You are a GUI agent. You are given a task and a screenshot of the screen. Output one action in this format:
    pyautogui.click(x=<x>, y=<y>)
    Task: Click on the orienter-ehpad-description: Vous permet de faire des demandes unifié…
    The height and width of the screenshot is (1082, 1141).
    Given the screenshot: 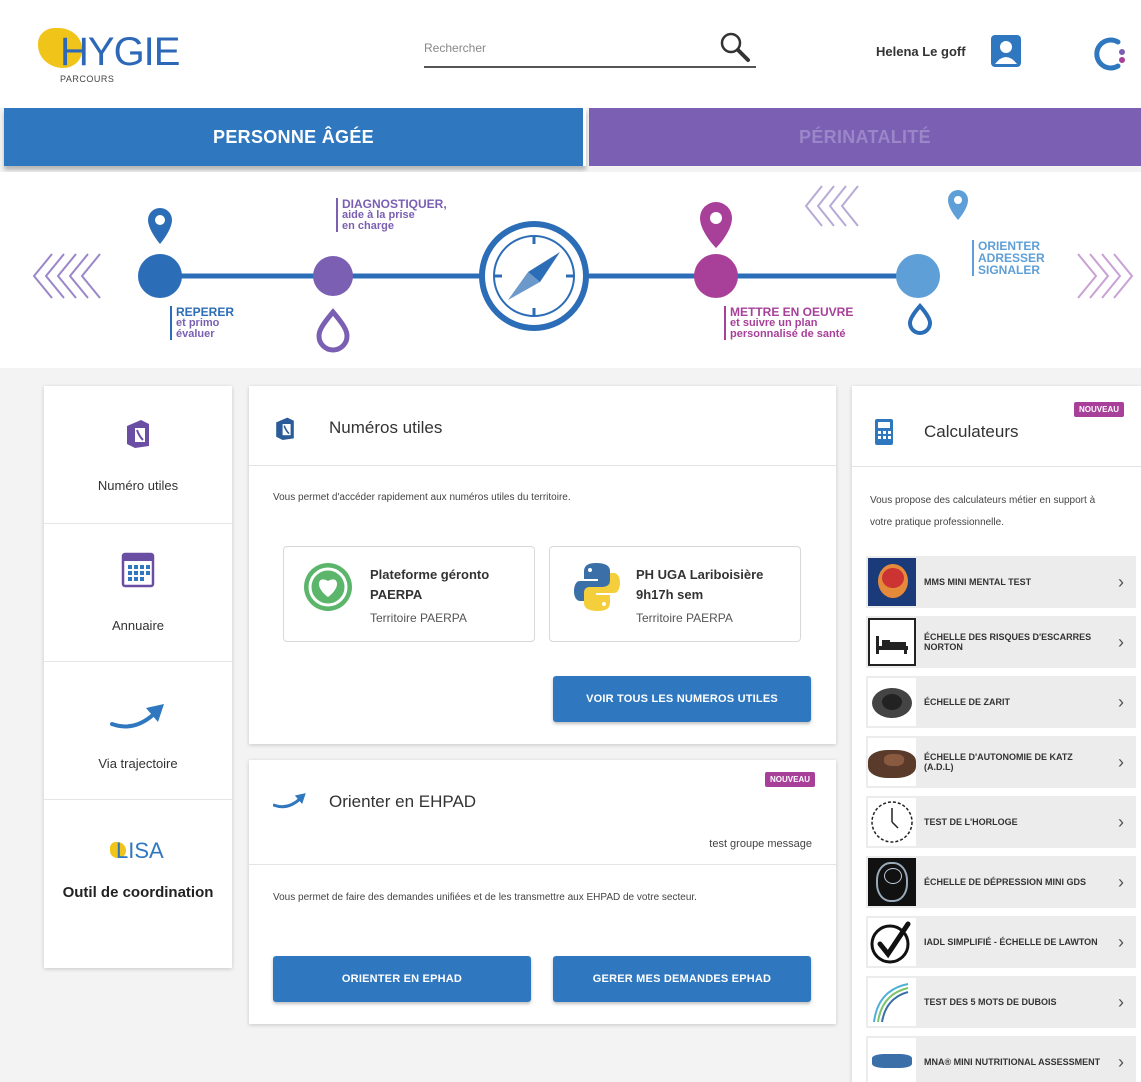 What is the action you would take?
    pyautogui.click(x=485, y=897)
    